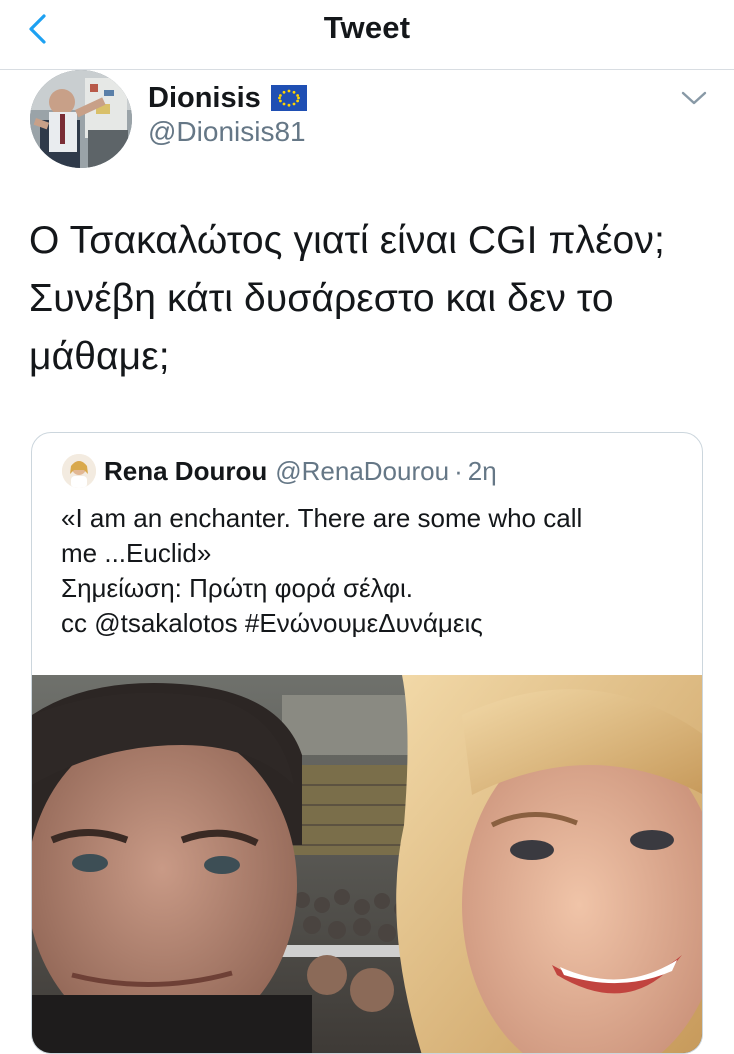 The height and width of the screenshot is (1054, 734). I want to click on nav-bar: Tweet, so click(367, 35).